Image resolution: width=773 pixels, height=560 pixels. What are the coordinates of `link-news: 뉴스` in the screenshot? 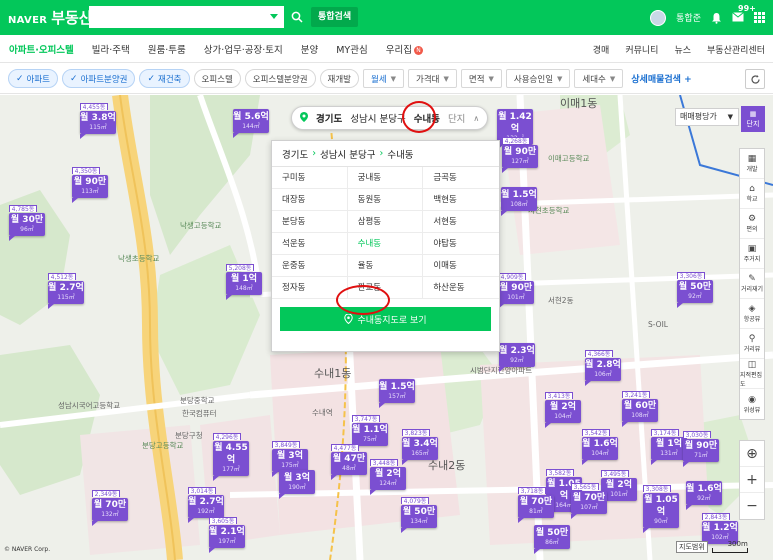 It's located at (682, 49).